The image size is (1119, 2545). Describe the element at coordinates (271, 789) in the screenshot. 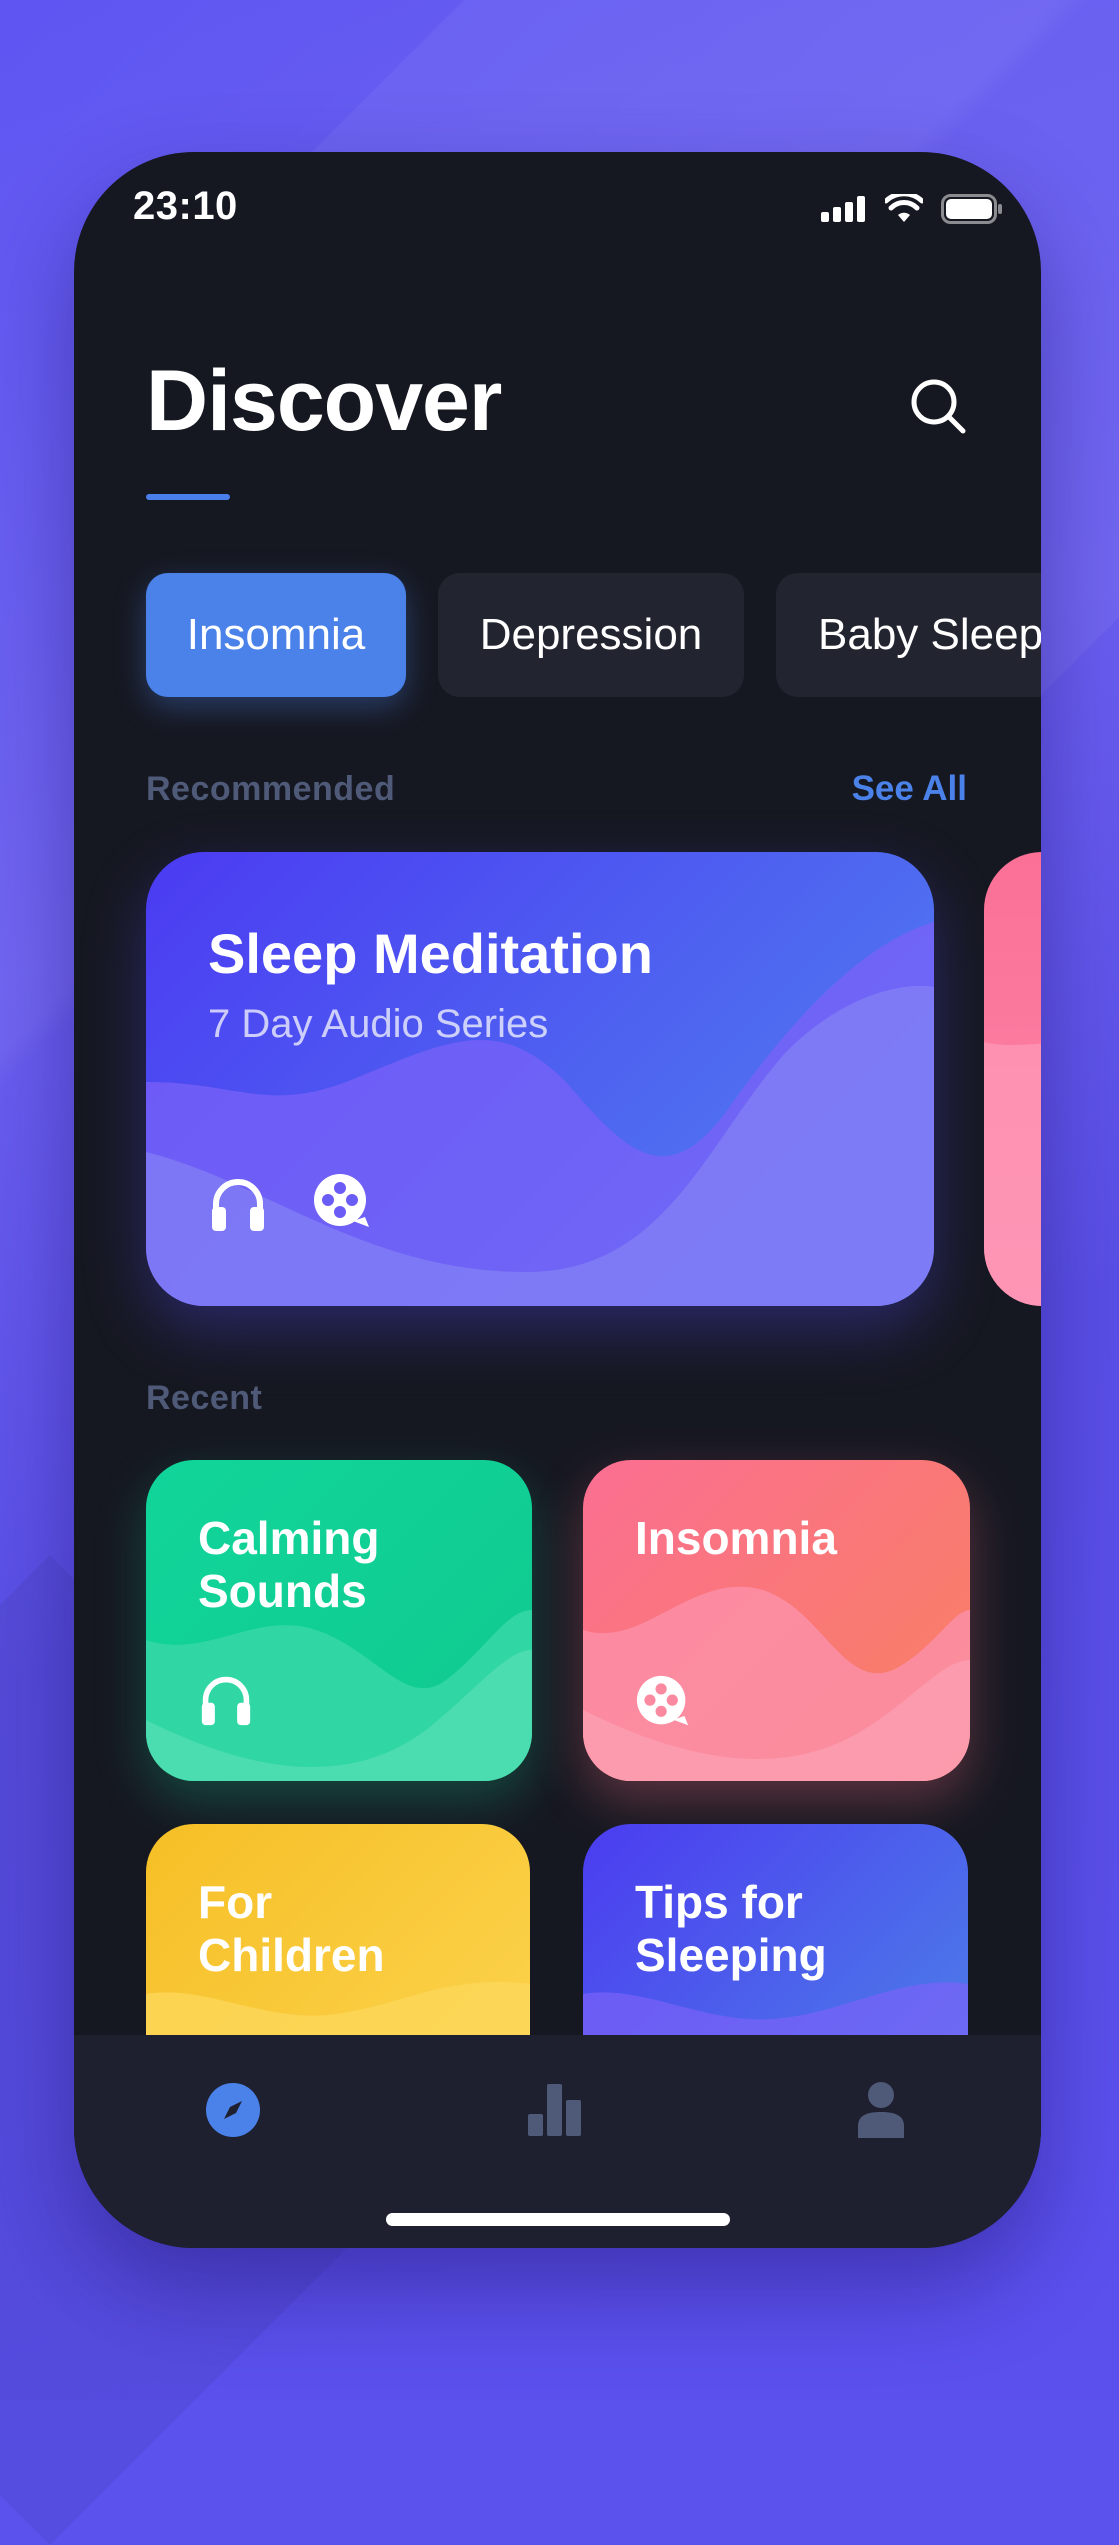

I see `recommended-label: Recommended` at that location.